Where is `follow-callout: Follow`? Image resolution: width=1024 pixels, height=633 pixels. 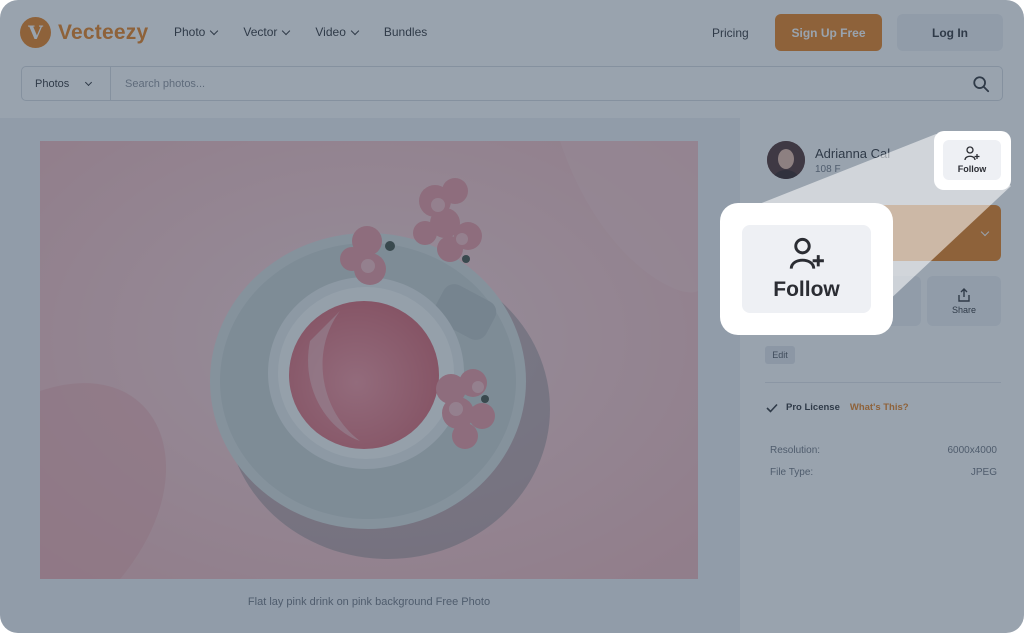 follow-callout: Follow is located at coordinates (806, 269).